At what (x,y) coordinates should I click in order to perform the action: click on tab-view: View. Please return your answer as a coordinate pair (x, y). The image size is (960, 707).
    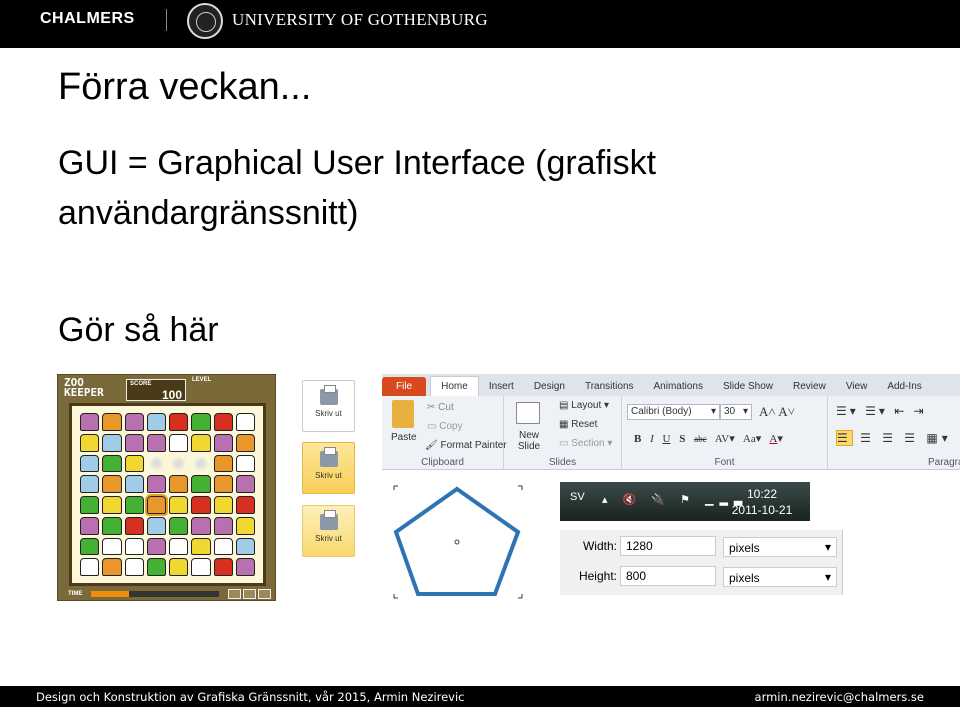
    Looking at the image, I should click on (857, 386).